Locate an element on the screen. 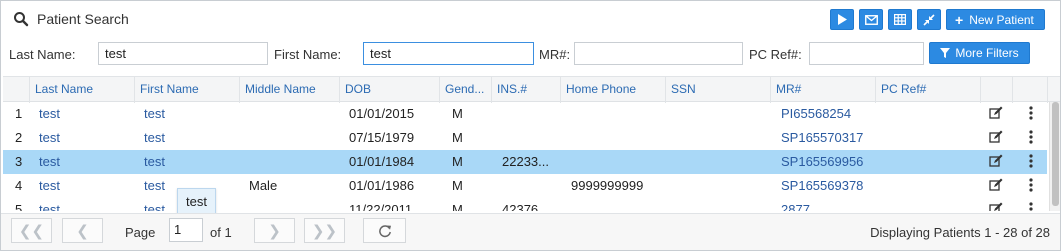 The height and width of the screenshot is (251, 1061). grid-scrollbar is located at coordinates (1054, 156).